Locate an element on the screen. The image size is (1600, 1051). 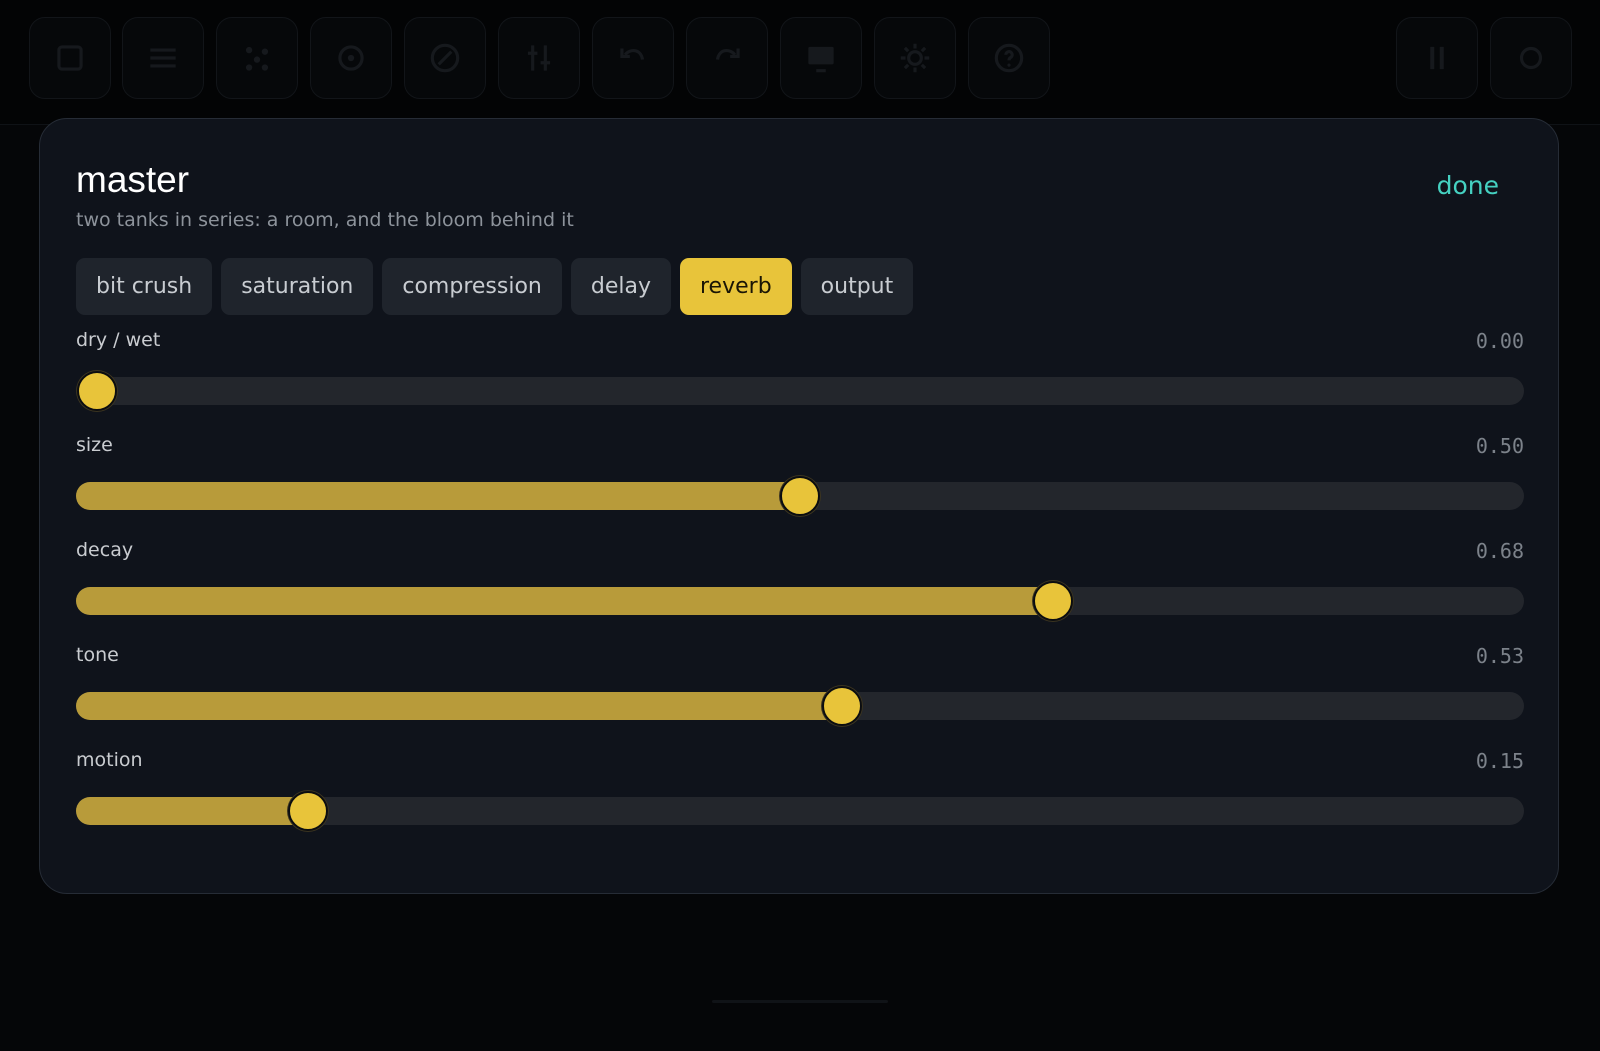
tab-reverb: reverb is located at coordinates (736, 286).